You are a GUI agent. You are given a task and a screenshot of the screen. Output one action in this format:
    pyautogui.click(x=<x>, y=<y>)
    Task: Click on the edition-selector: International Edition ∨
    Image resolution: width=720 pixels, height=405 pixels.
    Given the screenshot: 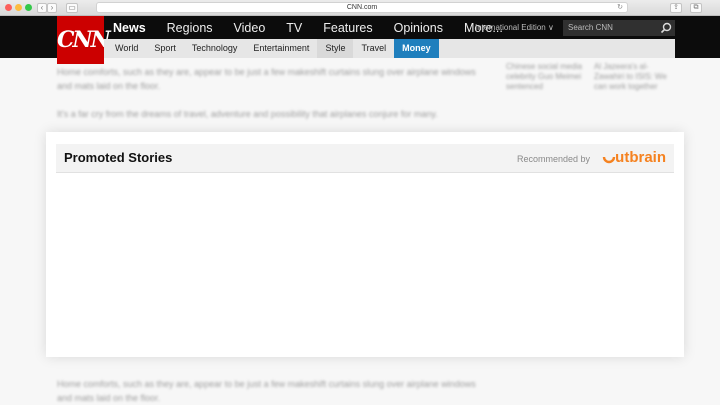 What is the action you would take?
    pyautogui.click(x=514, y=28)
    